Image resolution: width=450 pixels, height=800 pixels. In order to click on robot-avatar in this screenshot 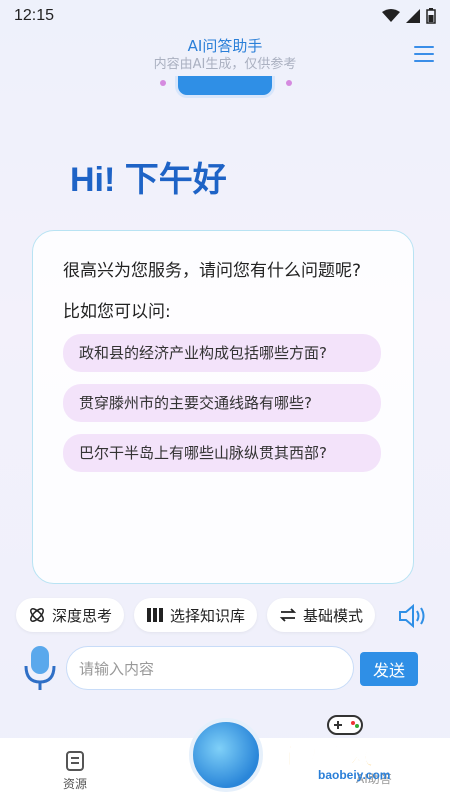, I will do `click(225, 87)`.